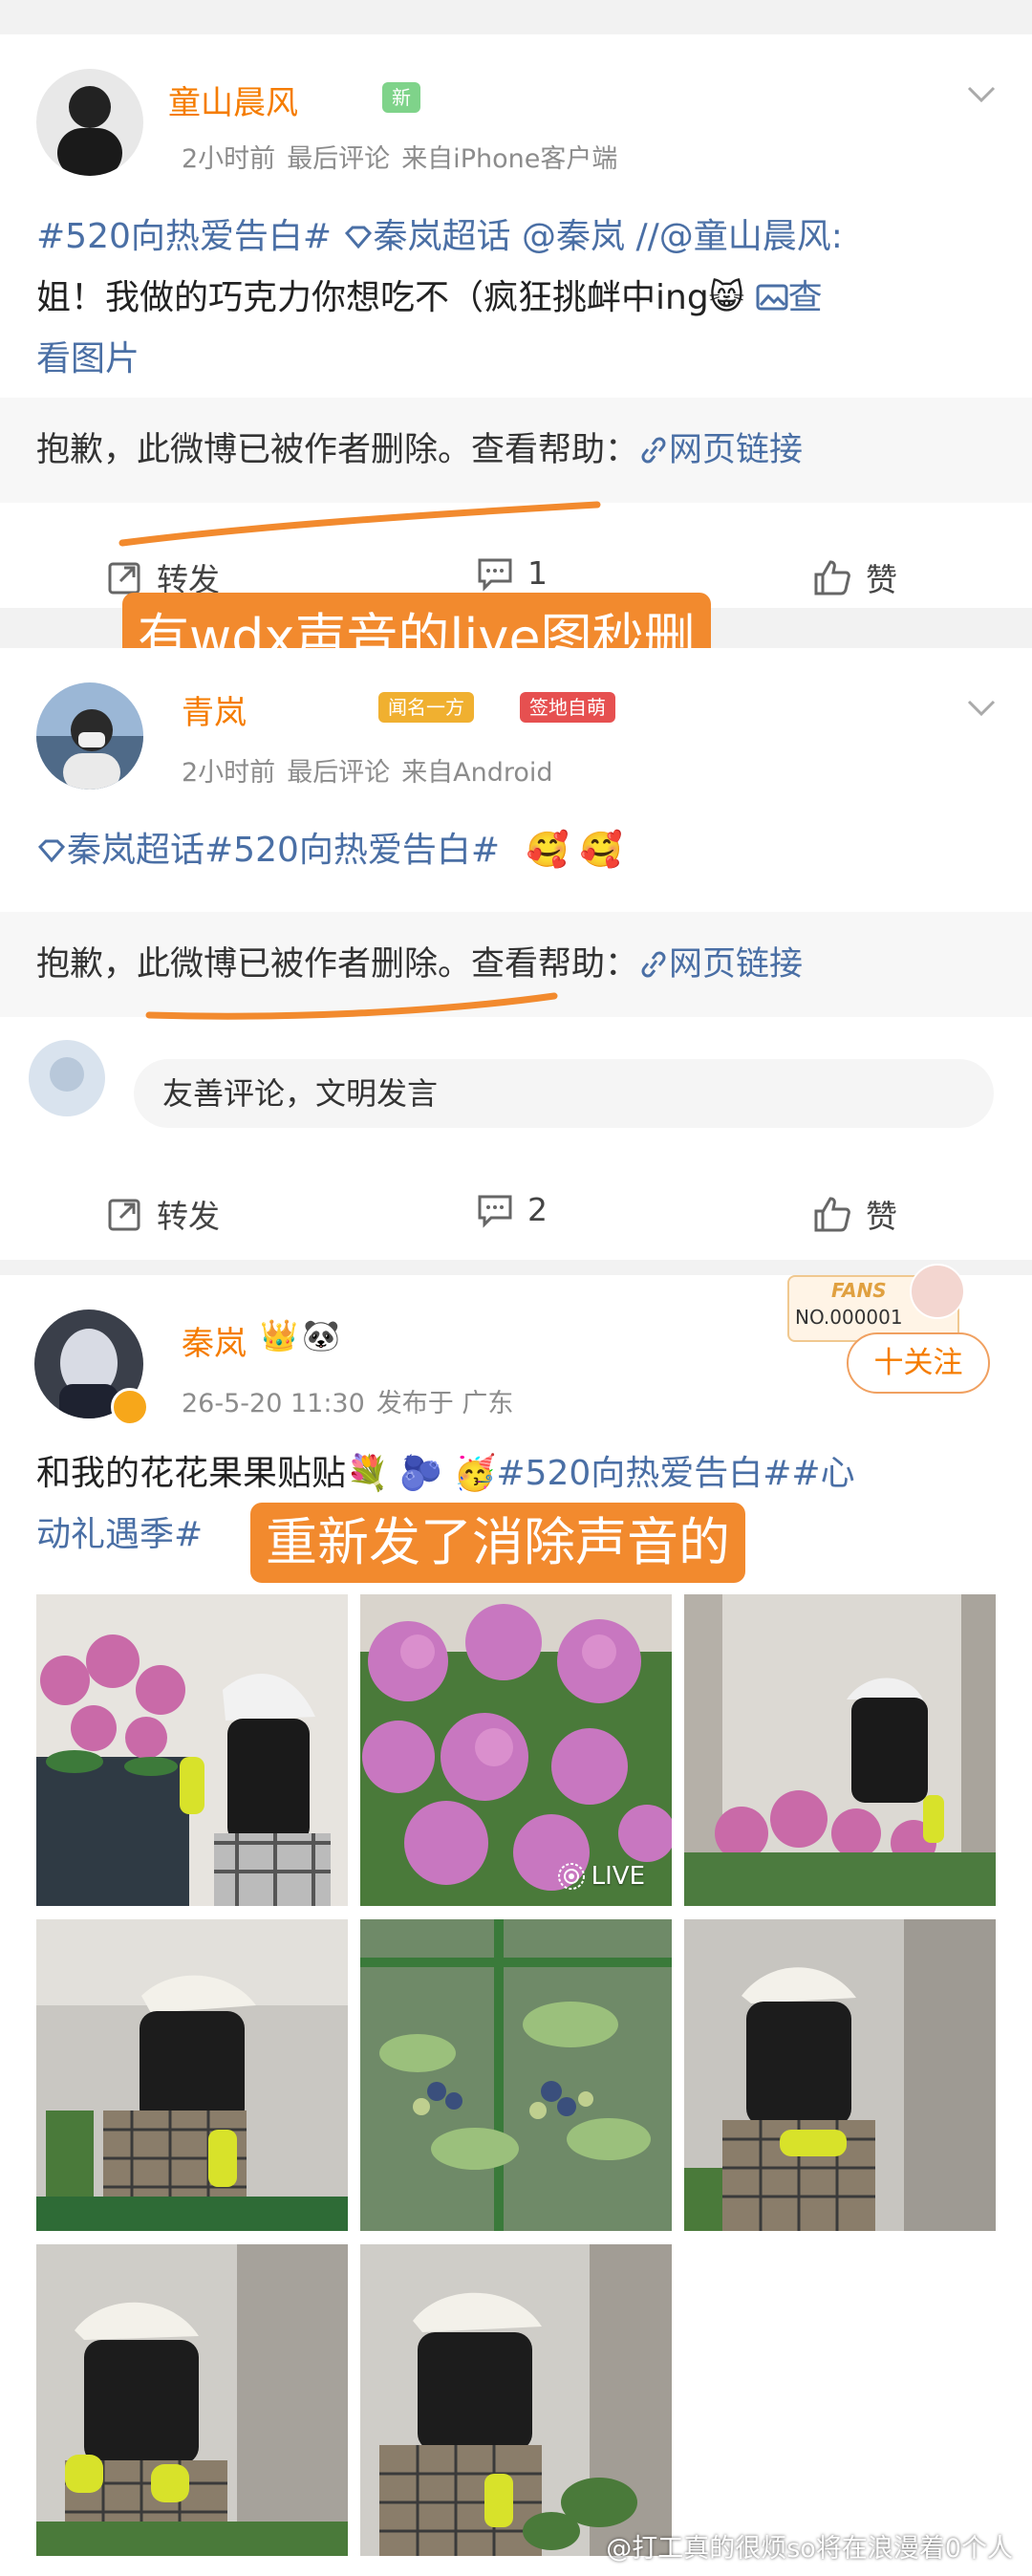  I want to click on fans-number: NO.000001, so click(849, 1317).